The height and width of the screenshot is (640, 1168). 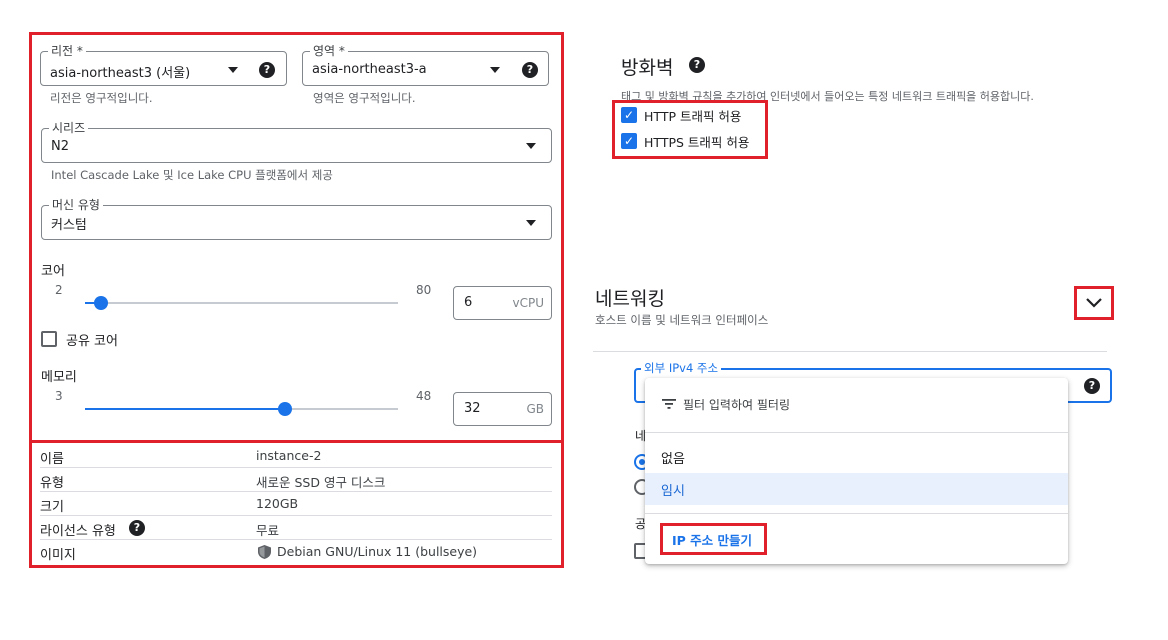 What do you see at coordinates (296, 141) in the screenshot?
I see `series-select: 시리즈 N2` at bounding box center [296, 141].